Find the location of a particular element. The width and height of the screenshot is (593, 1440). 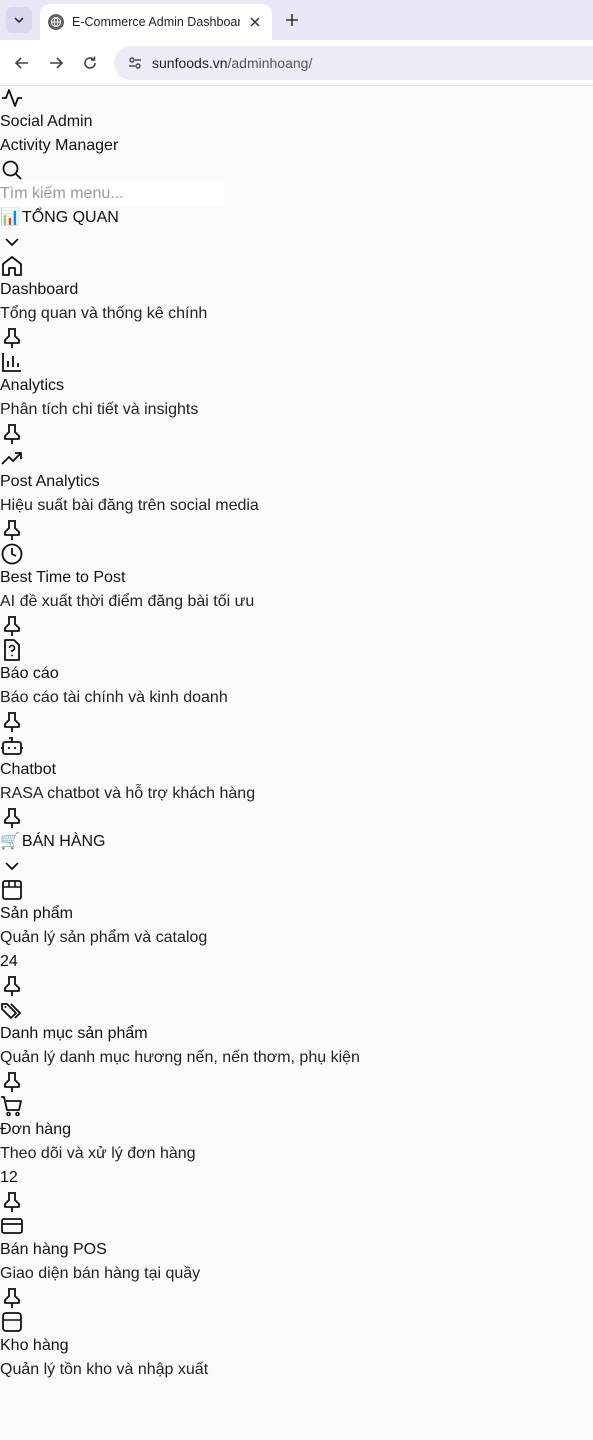

url-text: sunfoods.vn/adminhoang/ is located at coordinates (232, 63).